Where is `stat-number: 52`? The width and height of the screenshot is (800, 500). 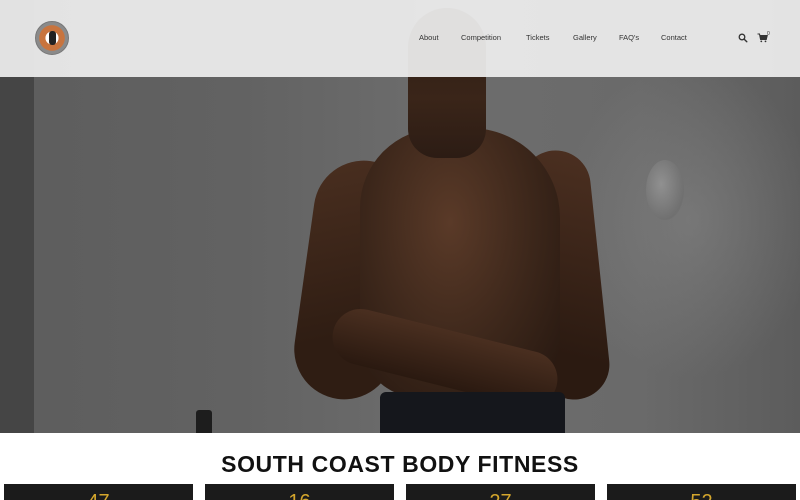
stat-number: 52 is located at coordinates (701, 495).